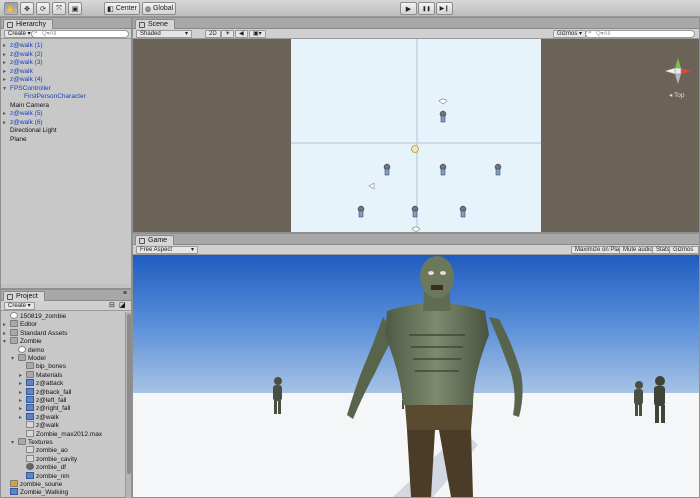 The height and width of the screenshot is (498, 700). I want to click on maximize-on-play-toggle: Maximize on Play, so click(599, 250).